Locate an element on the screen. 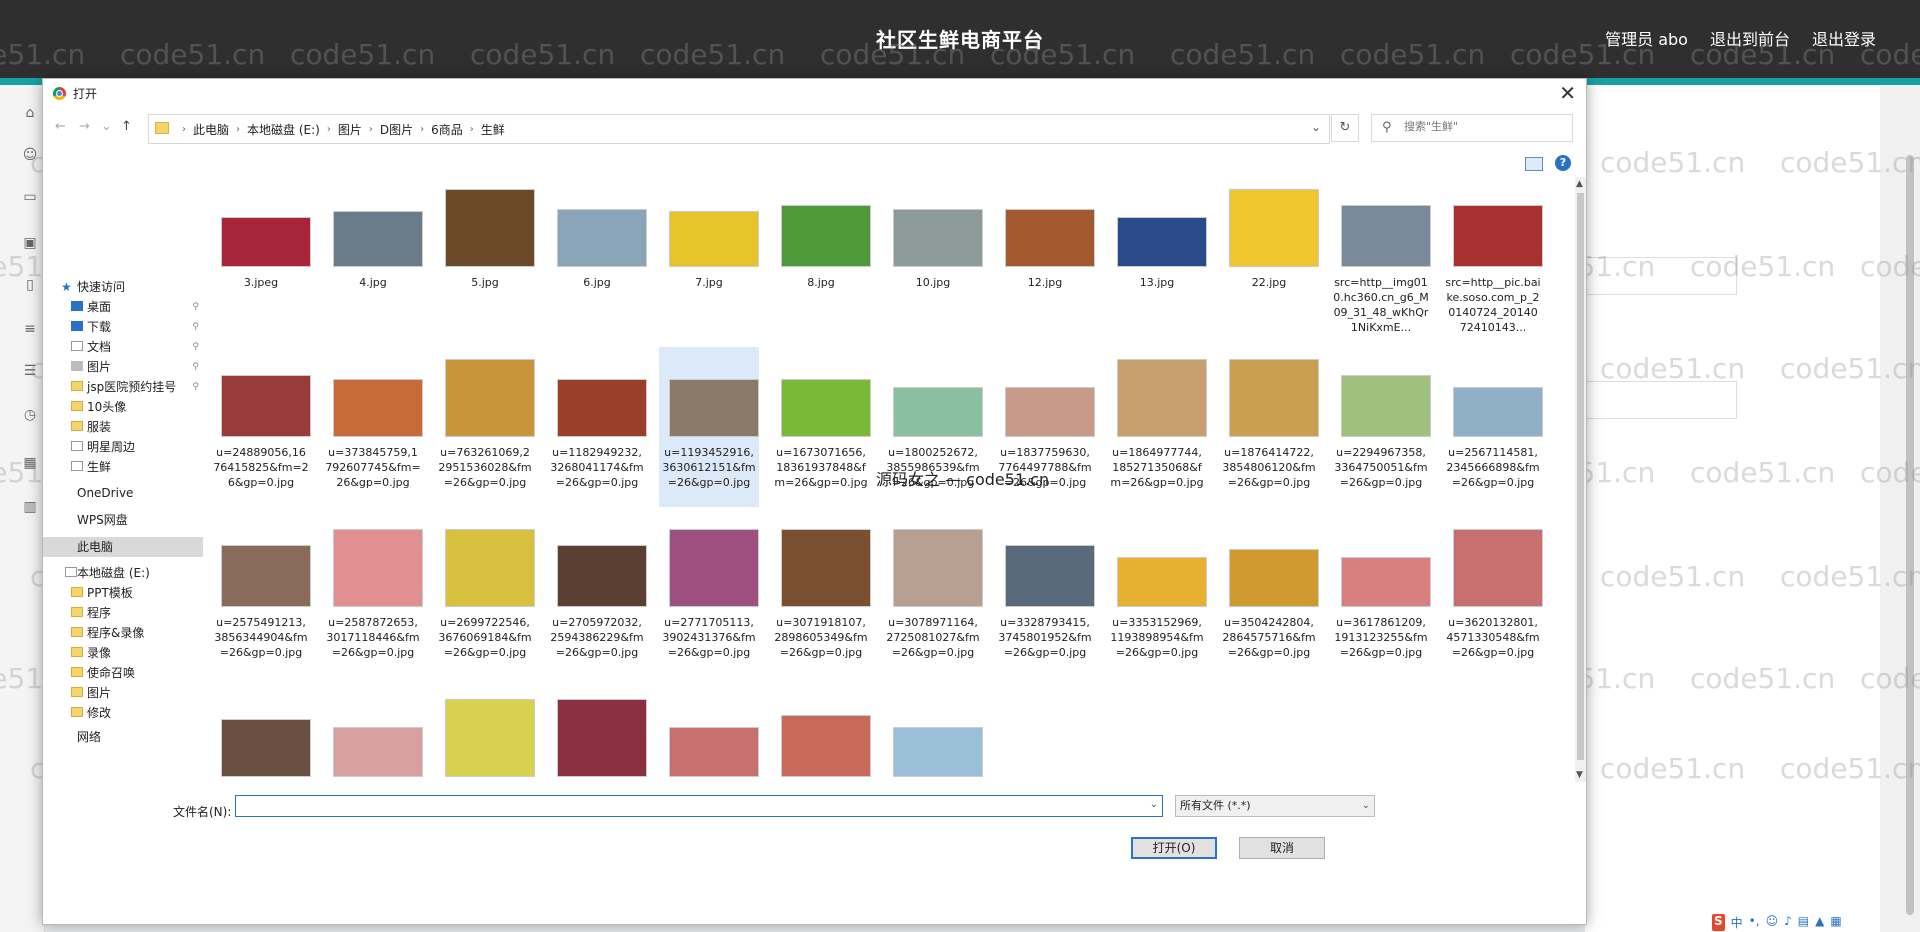 The height and width of the screenshot is (932, 1920). nav-this-pc: 此电脑 is located at coordinates (123, 547).